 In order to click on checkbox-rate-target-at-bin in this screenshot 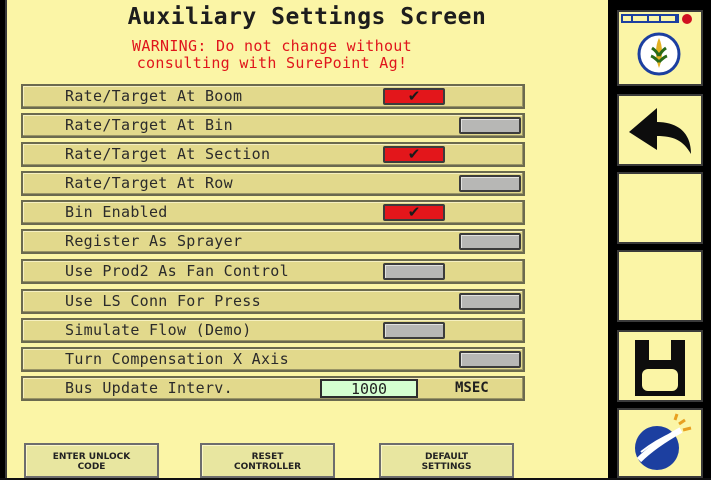, I will do `click(490, 125)`.